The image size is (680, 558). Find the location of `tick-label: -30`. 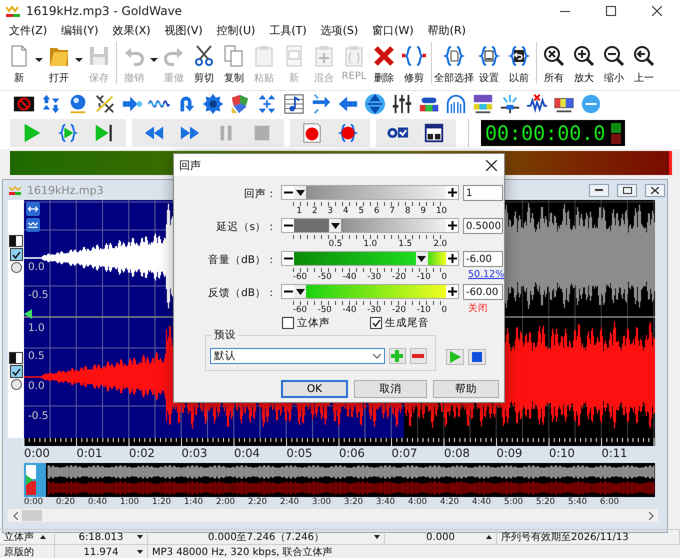

tick-label: -30 is located at coordinates (374, 310).